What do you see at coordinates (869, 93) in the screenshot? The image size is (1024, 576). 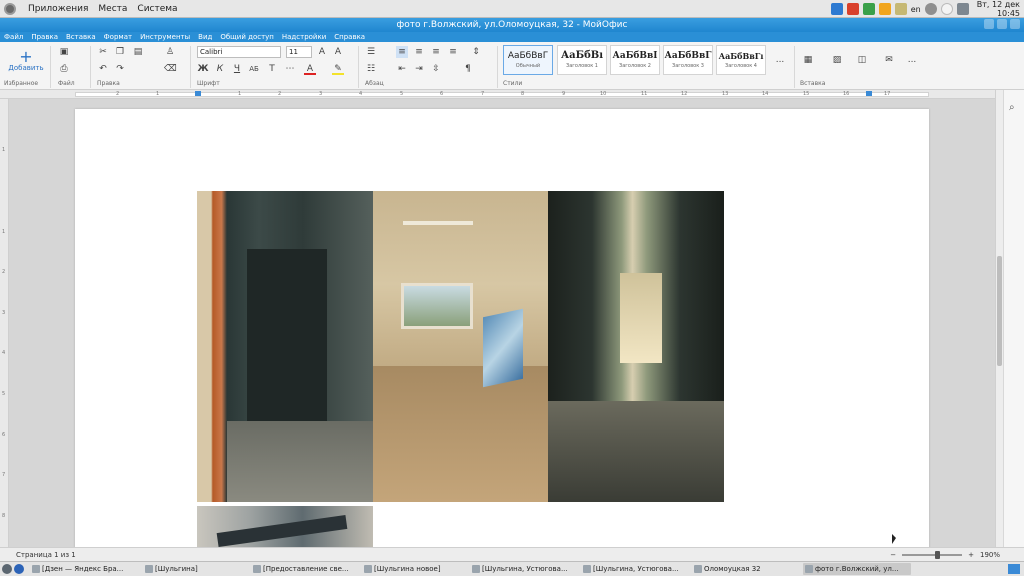 I see `right-indent-marker` at bounding box center [869, 93].